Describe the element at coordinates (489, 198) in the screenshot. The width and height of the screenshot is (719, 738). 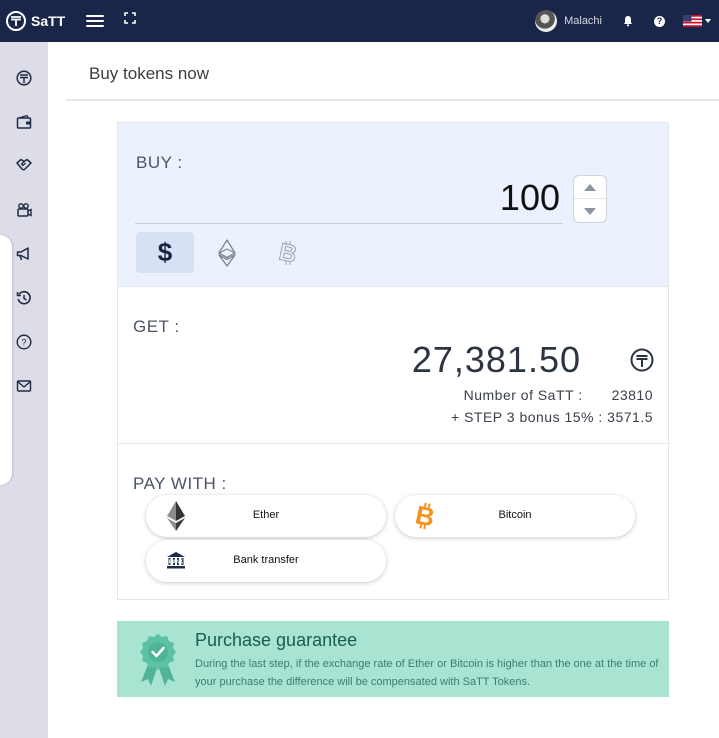
I see `buy-amount-input: 100` at that location.